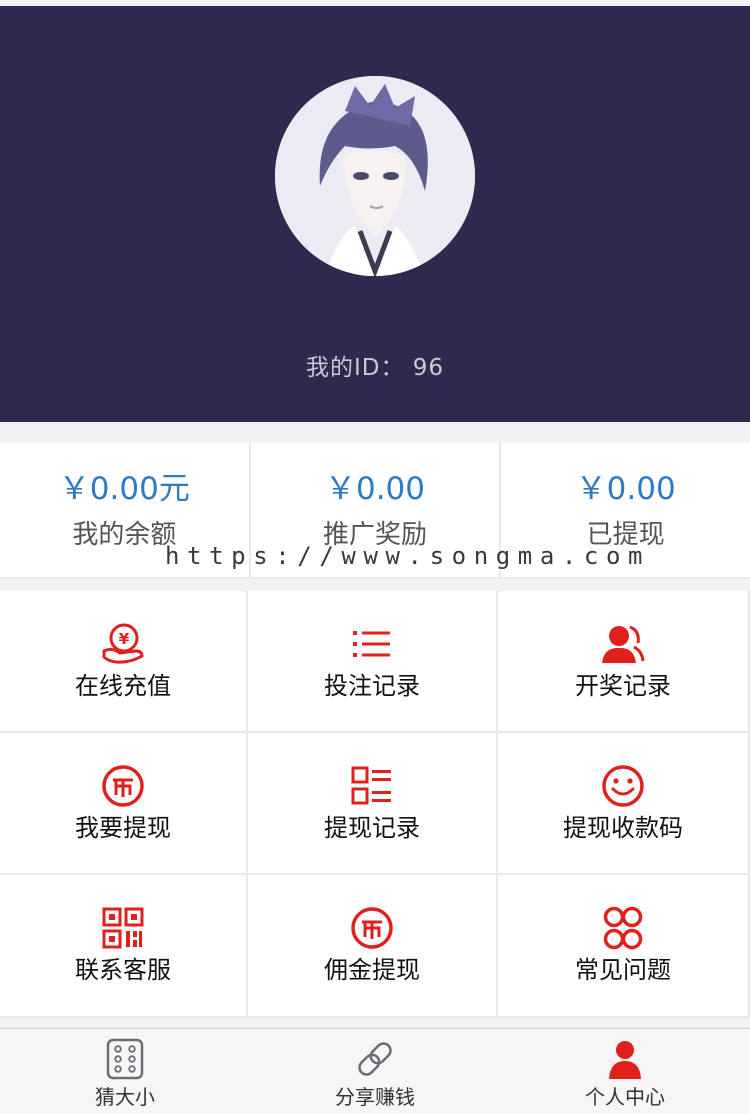 The height and width of the screenshot is (1114, 750). I want to click on record-list-icon, so click(372, 786).